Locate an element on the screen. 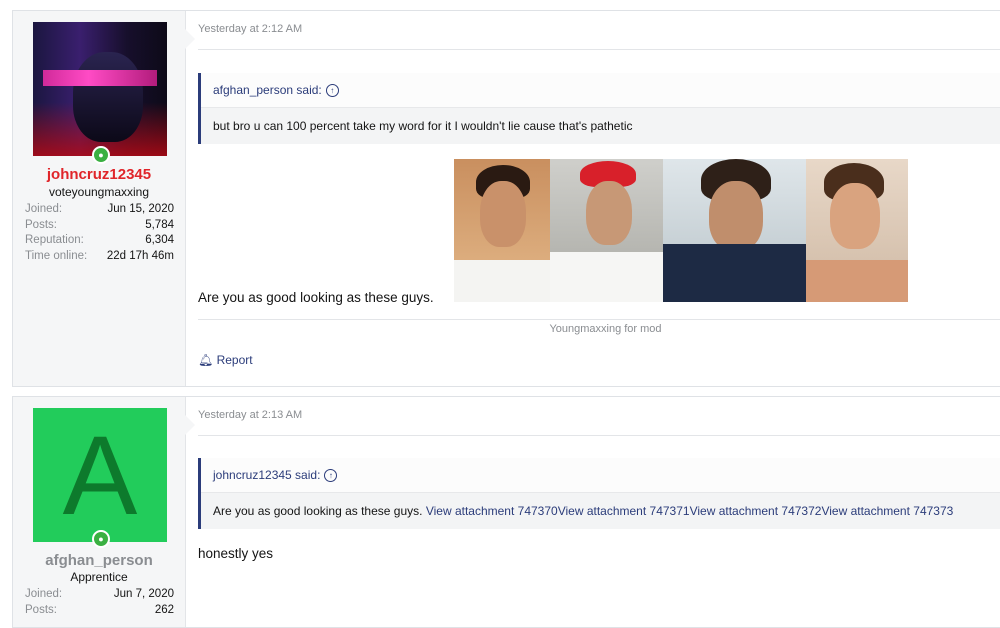  photo-shoulders is located at coordinates (857, 281).